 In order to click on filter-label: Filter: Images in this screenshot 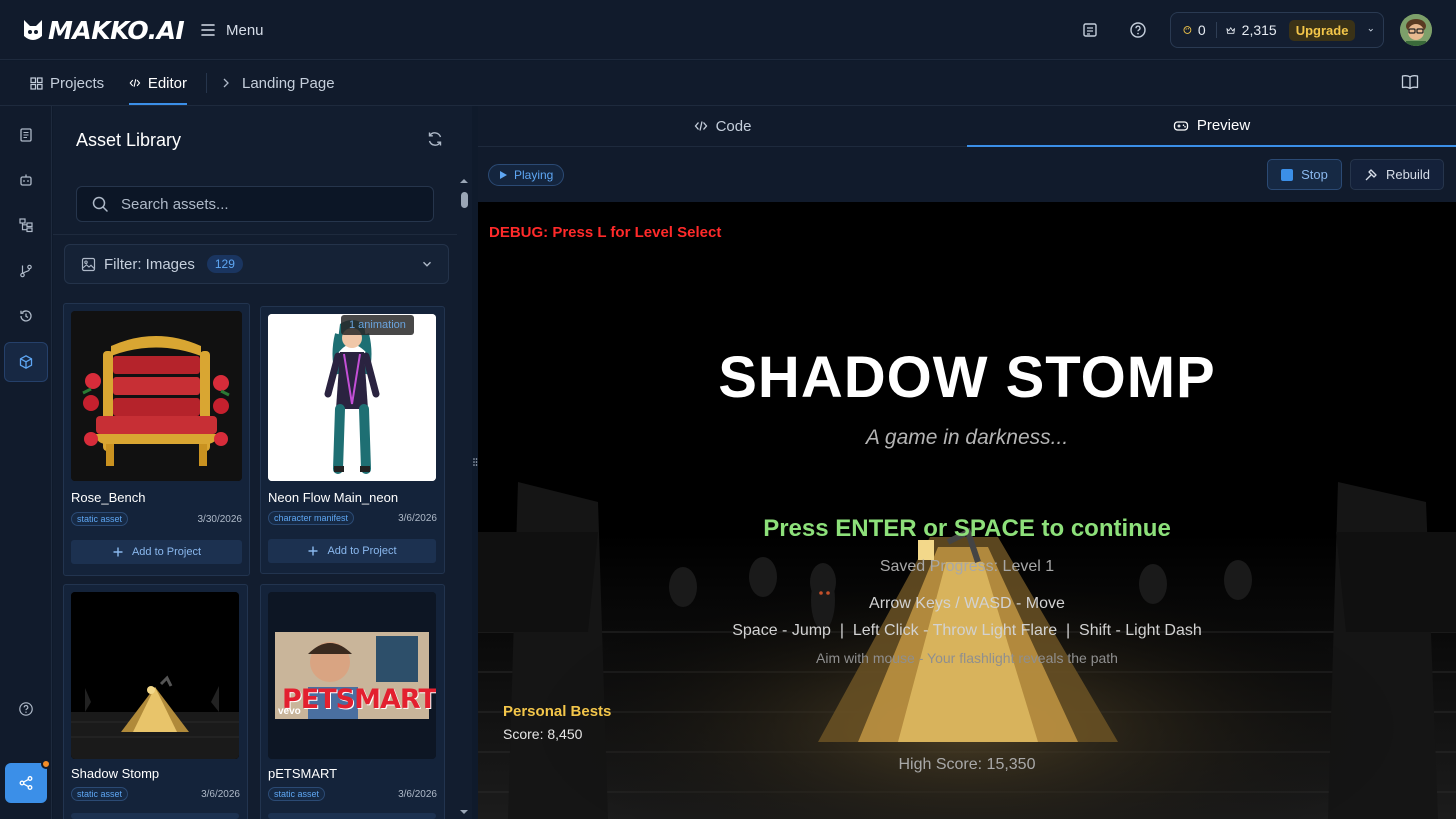, I will do `click(149, 264)`.